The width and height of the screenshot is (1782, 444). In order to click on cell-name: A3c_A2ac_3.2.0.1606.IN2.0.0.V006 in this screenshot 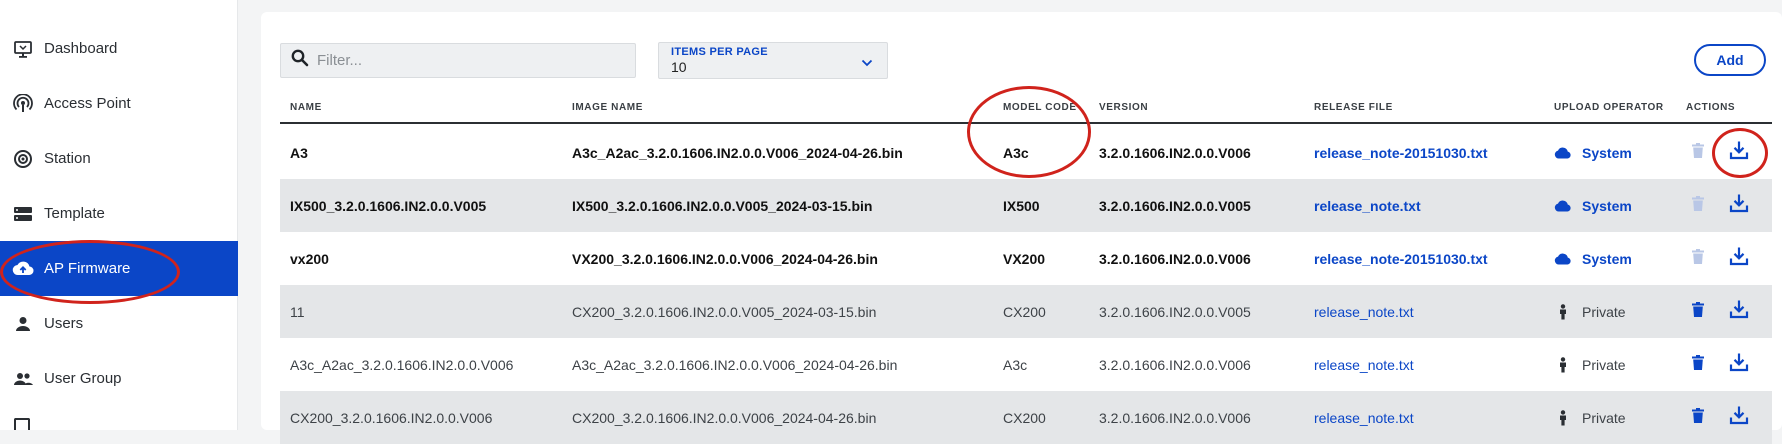, I will do `click(402, 364)`.